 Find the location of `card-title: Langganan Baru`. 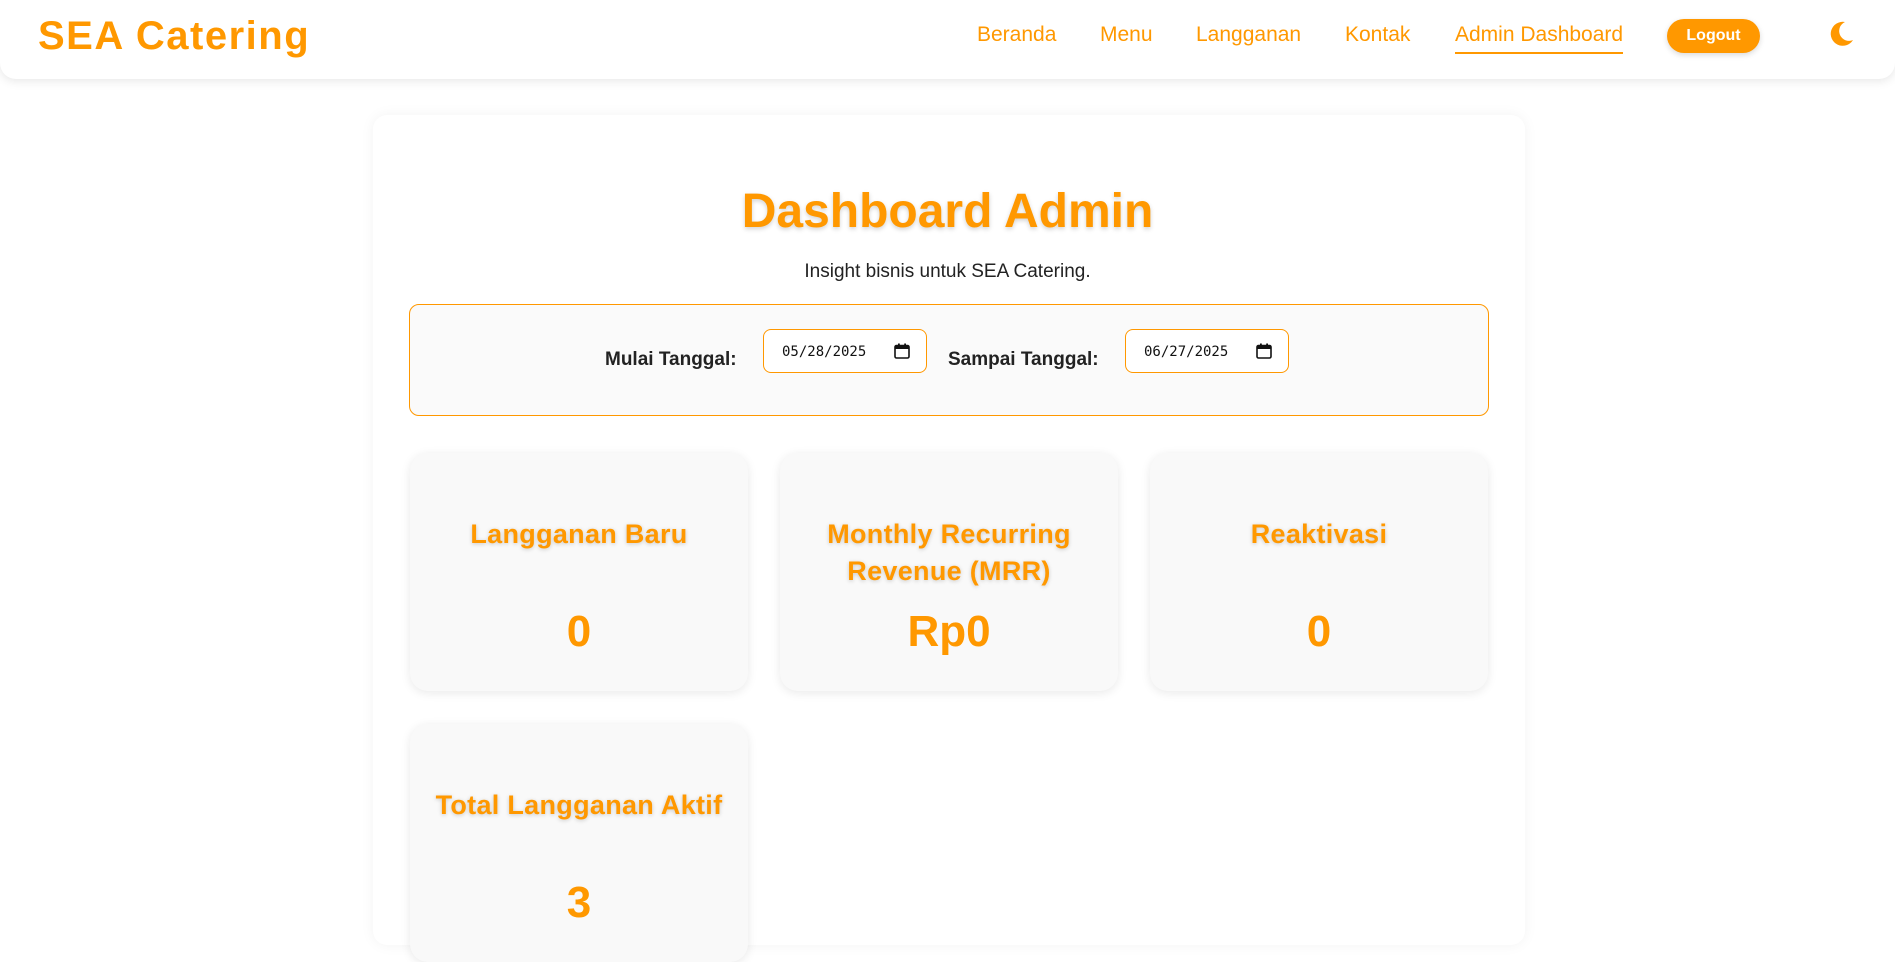

card-title: Langganan Baru is located at coordinates (579, 534).